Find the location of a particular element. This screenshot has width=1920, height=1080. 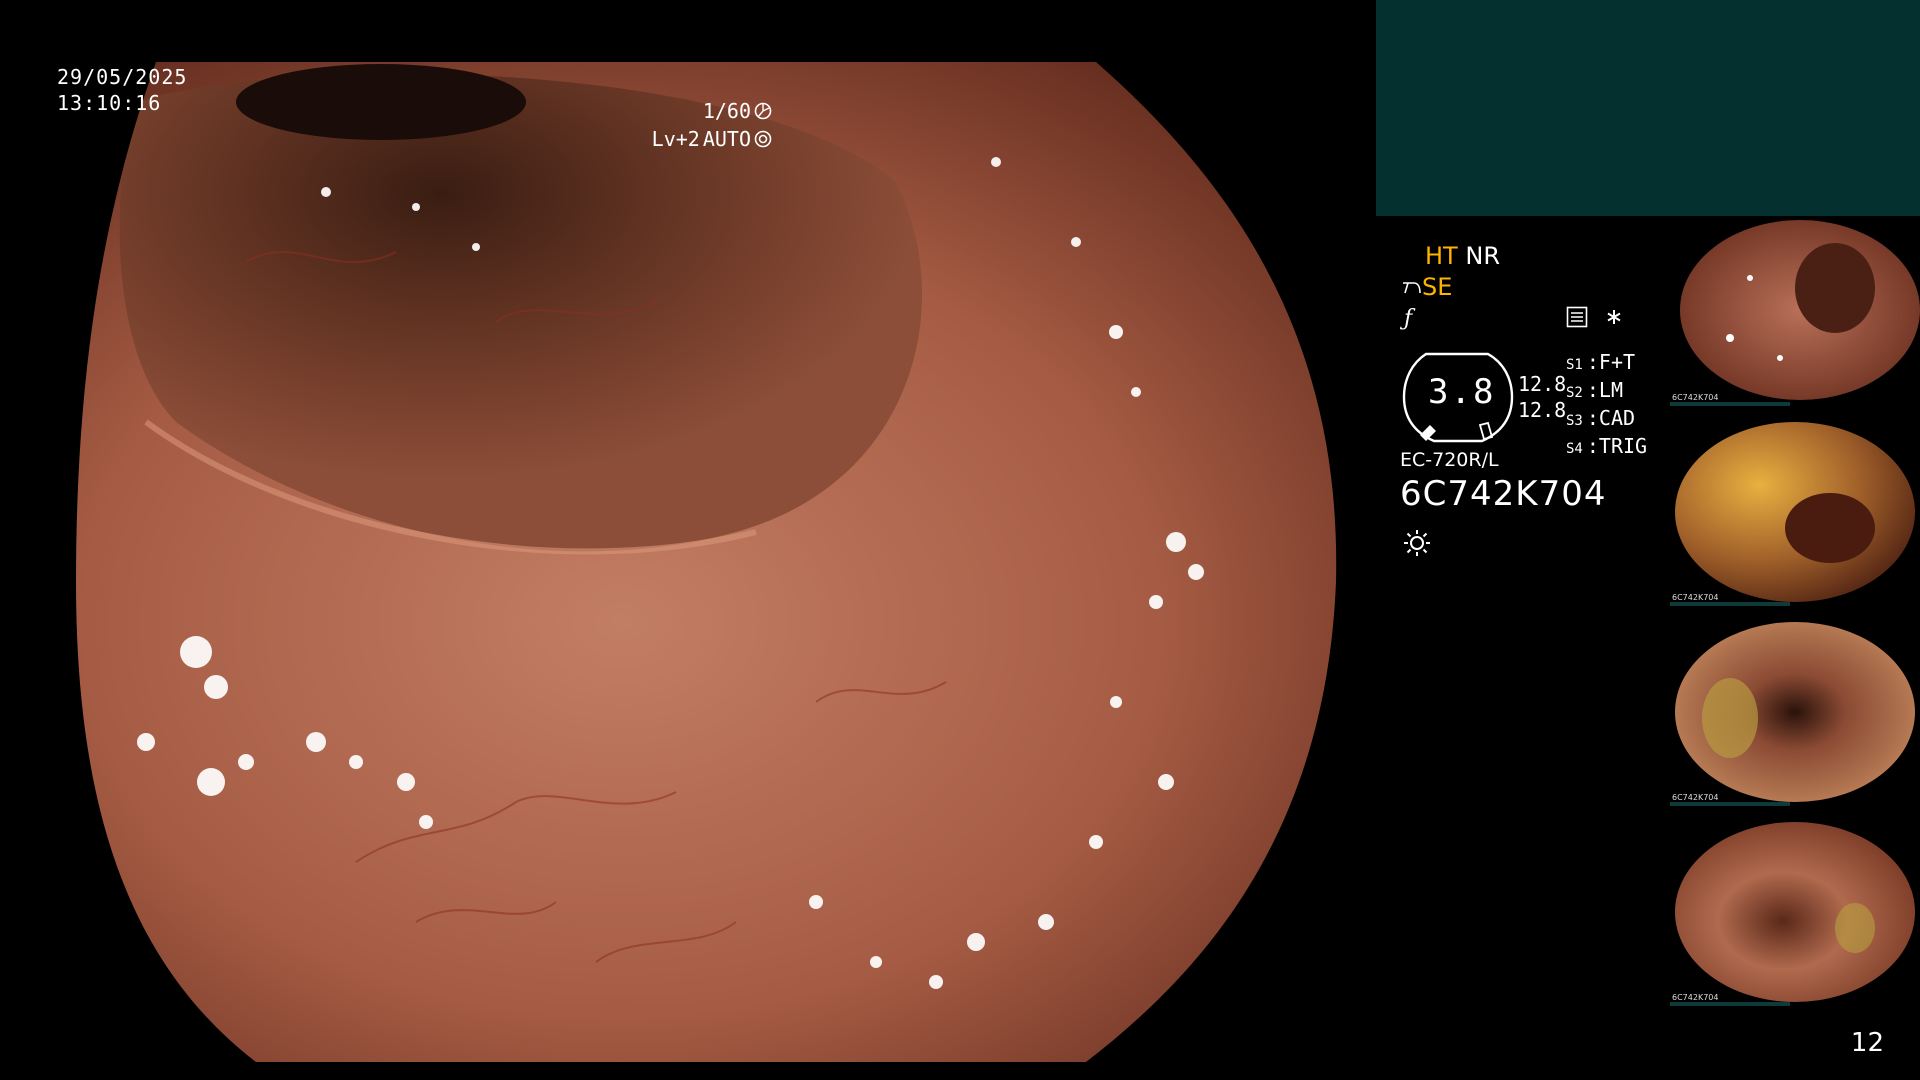

nr-label: NR is located at coordinates (1482, 256).